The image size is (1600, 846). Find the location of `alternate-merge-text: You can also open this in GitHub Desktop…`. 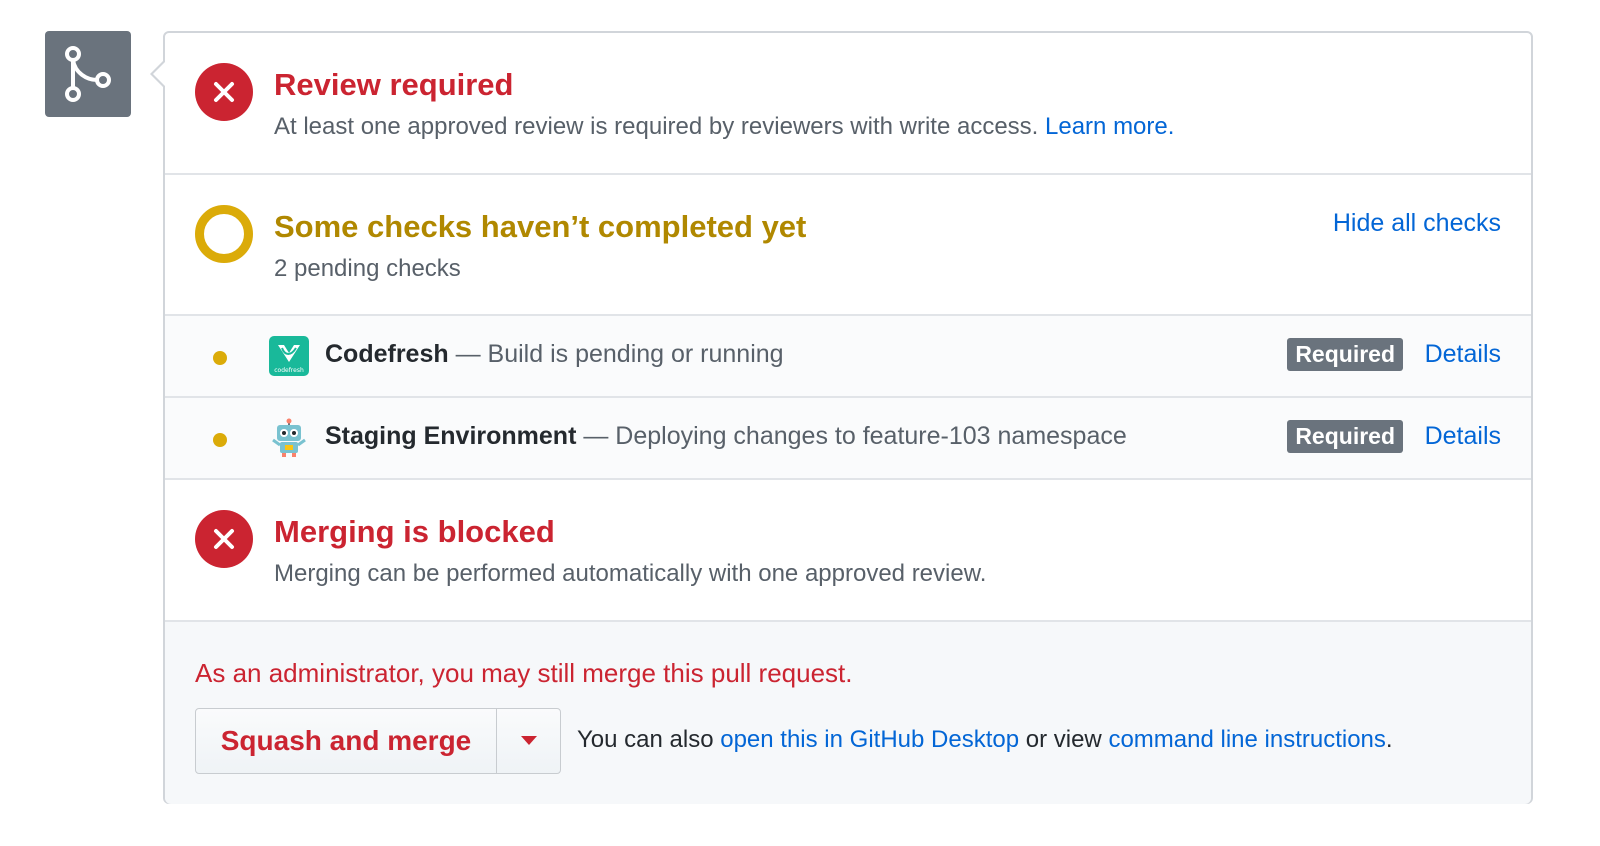

alternate-merge-text: You can also open this in GitHub Desktop… is located at coordinates (985, 740).